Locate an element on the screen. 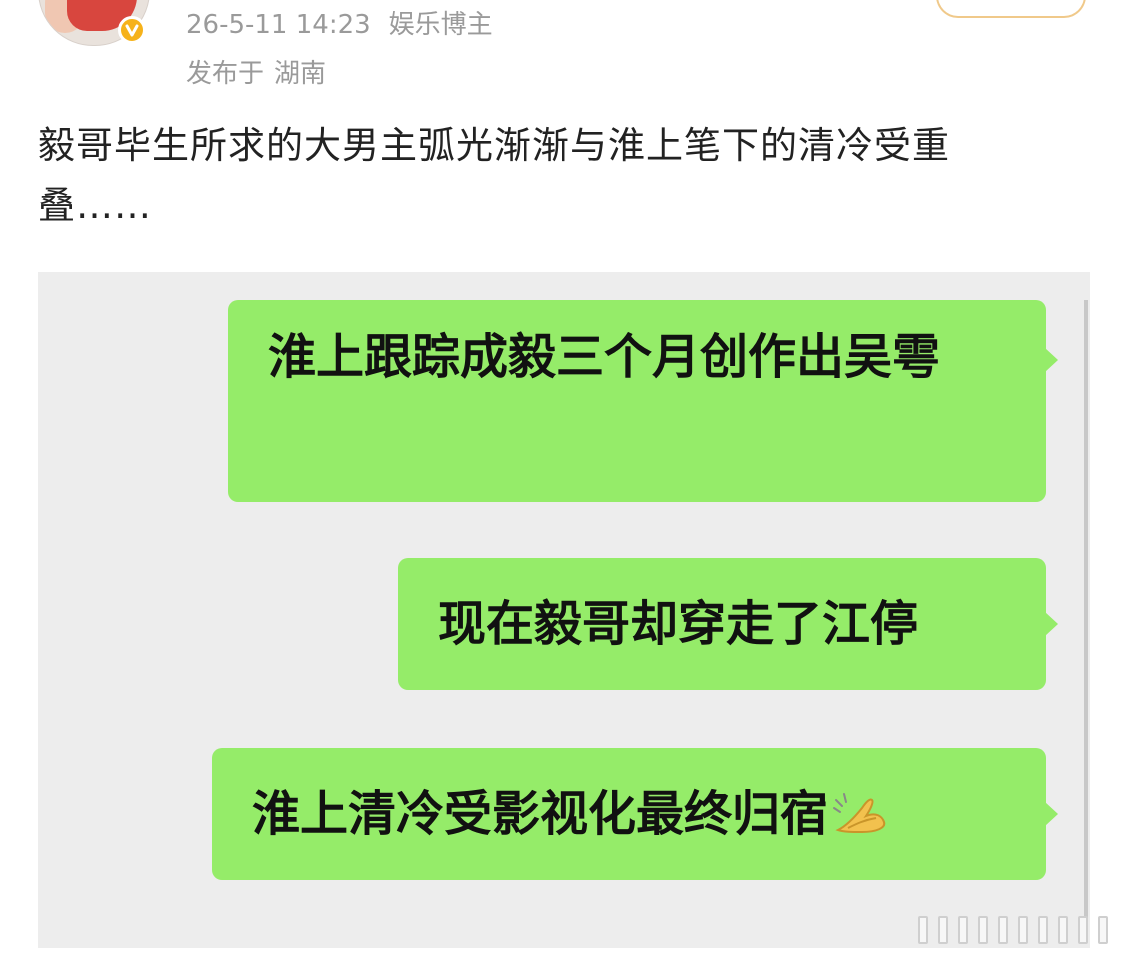 This screenshot has height=960, width=1124. location-name: 湖南 is located at coordinates (300, 74).